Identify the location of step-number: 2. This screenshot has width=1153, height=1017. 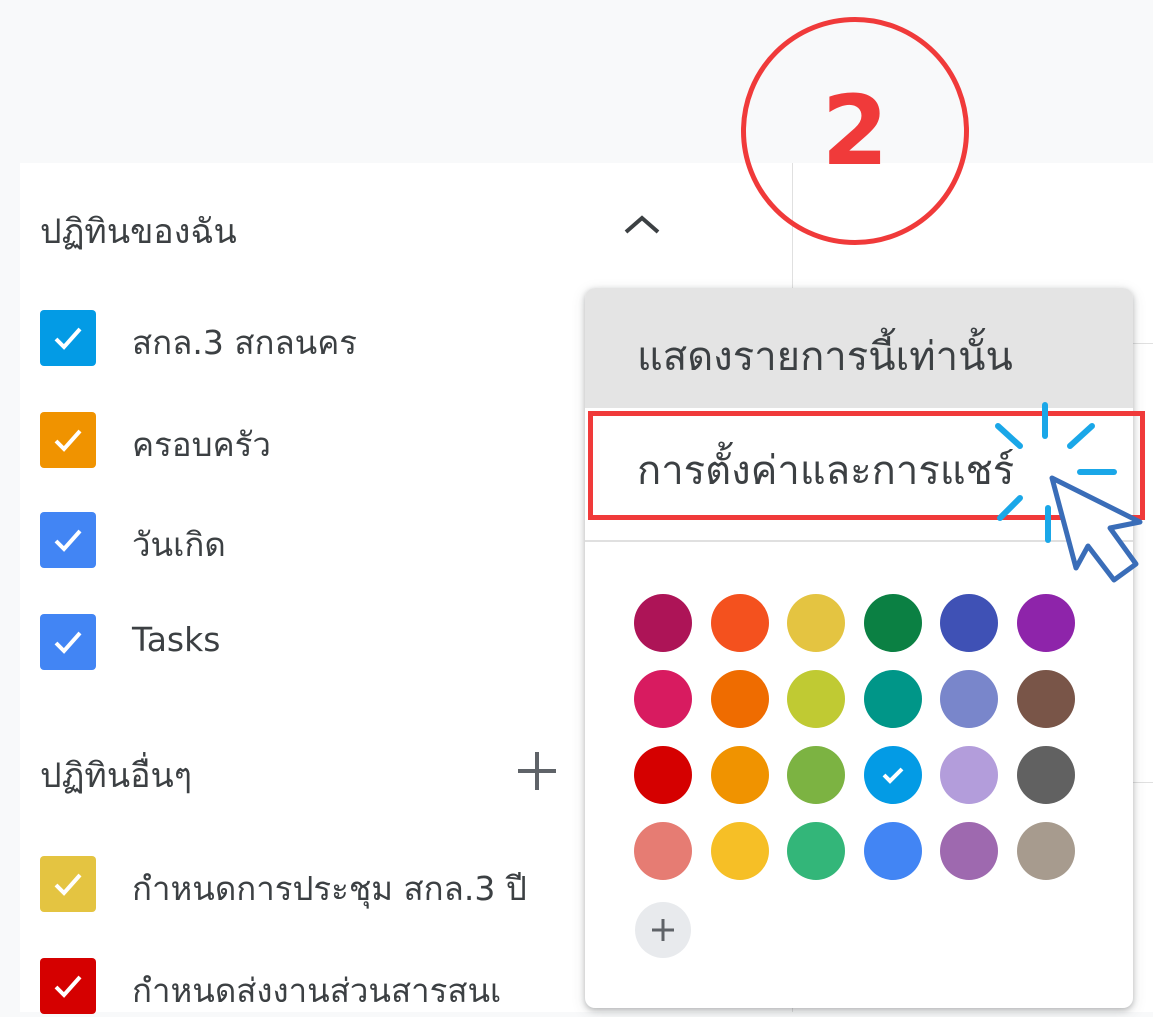
(855, 131).